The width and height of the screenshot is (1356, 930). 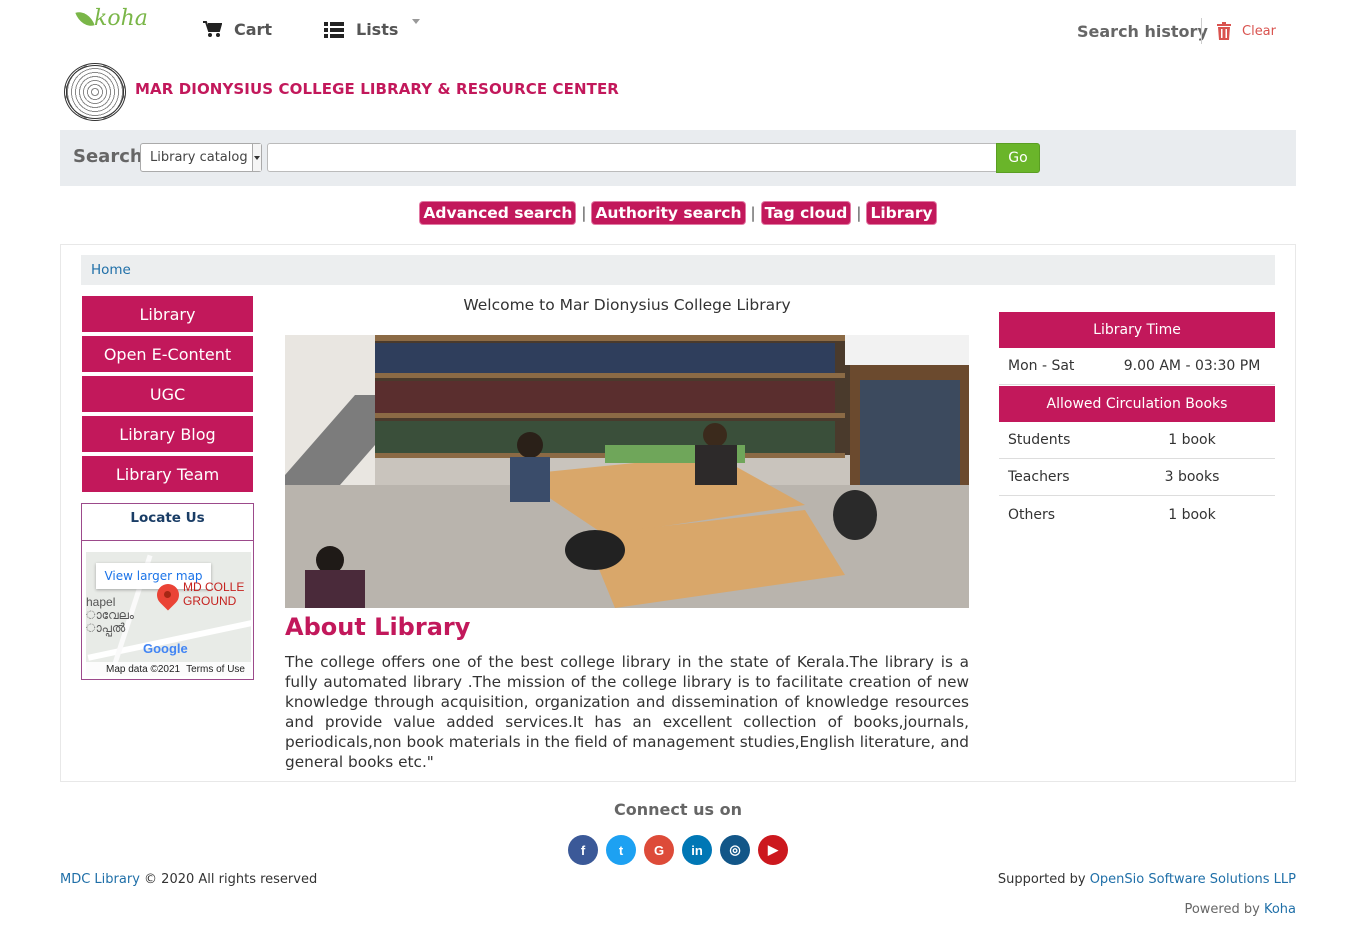 I want to click on google-icon: G, so click(x=659, y=850).